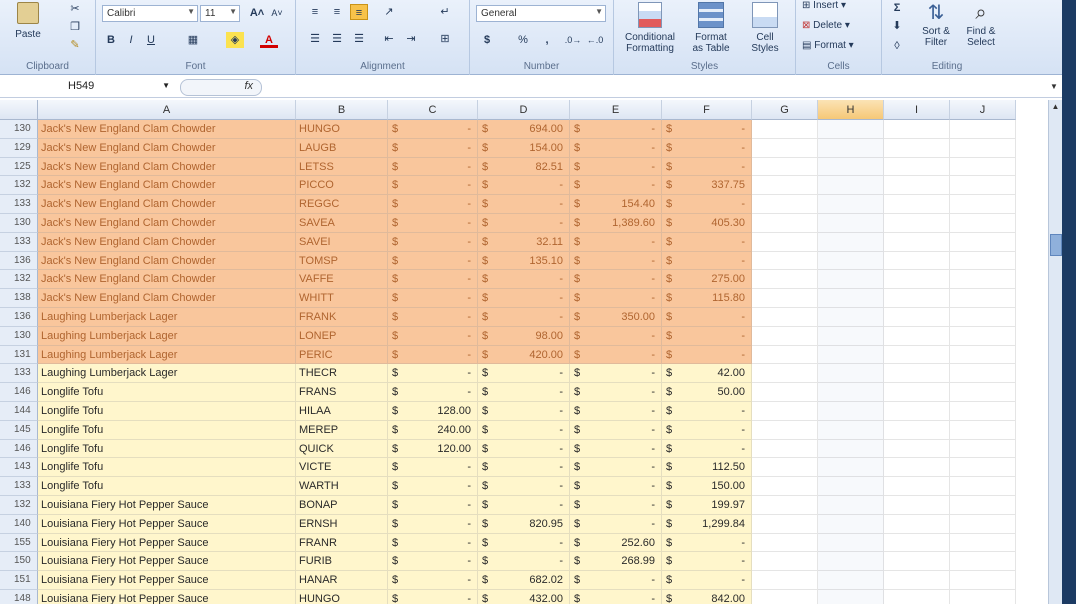  I want to click on column-header-h: H, so click(851, 110).